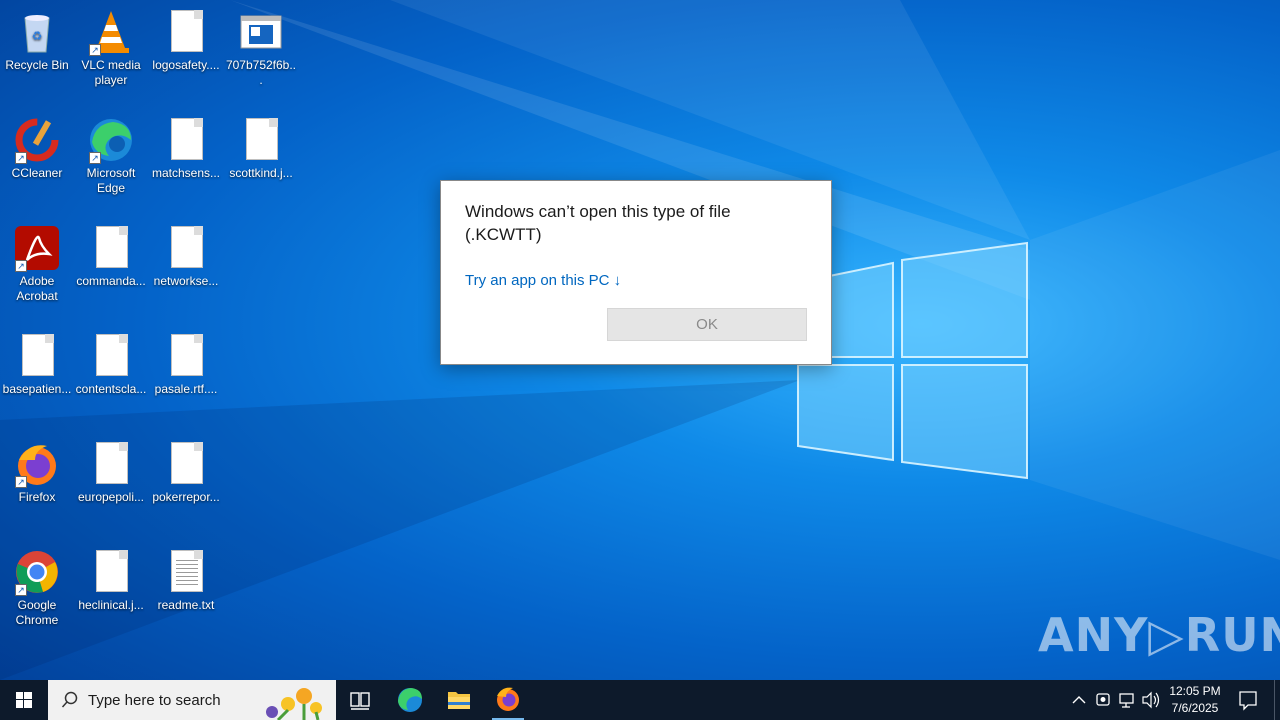 The image size is (1280, 720). I want to click on desktop-icon-recycle-bin: ♻ Recycle Bin, so click(37, 38).